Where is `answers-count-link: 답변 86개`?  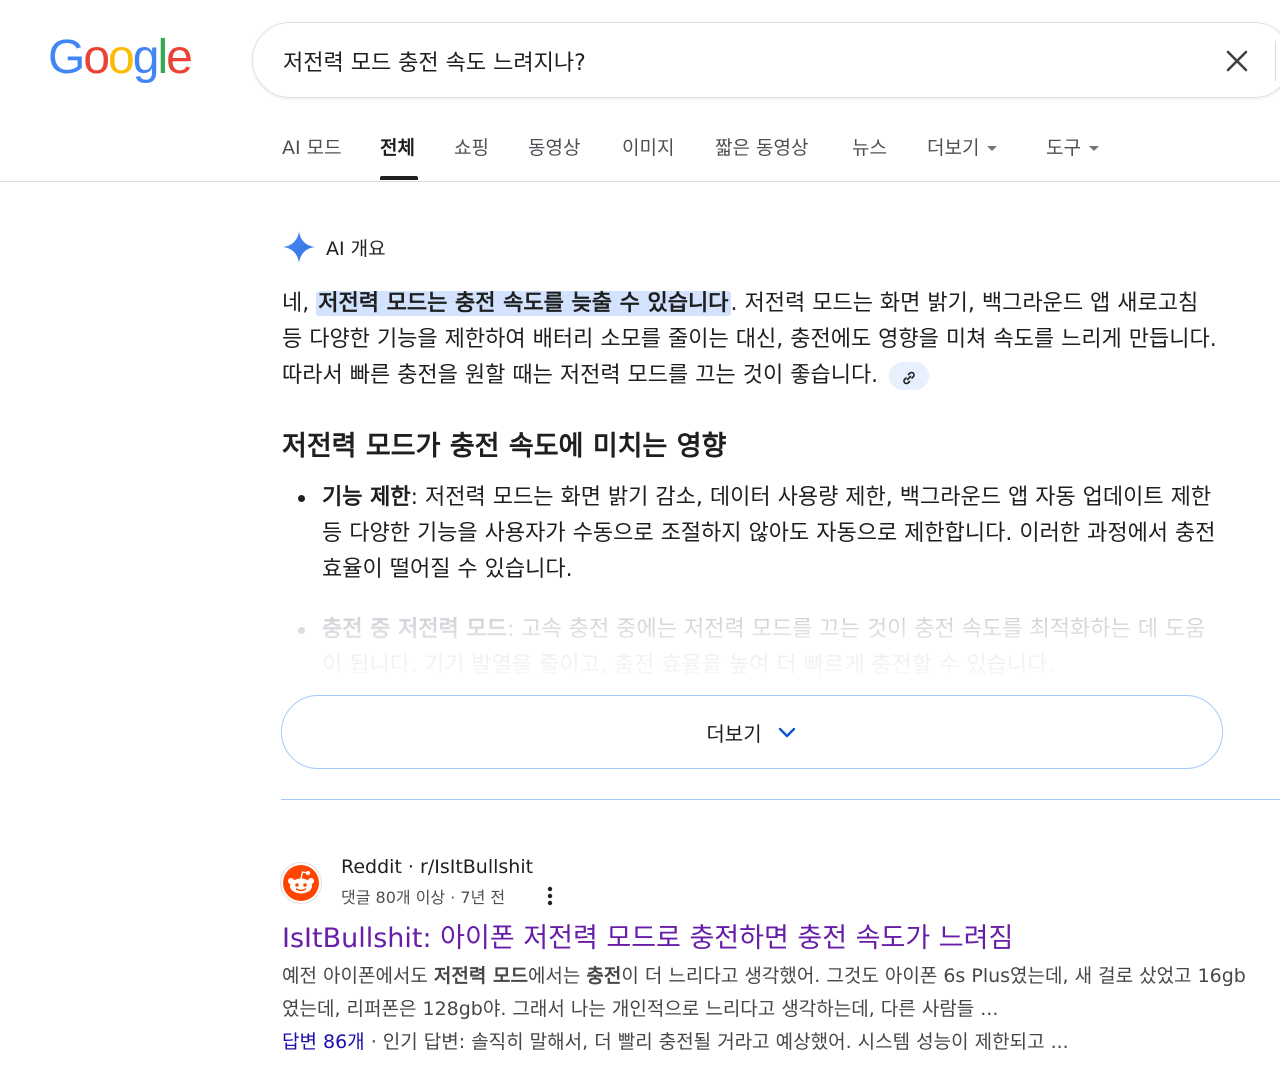
answers-count-link: 답변 86개 is located at coordinates (323, 1042).